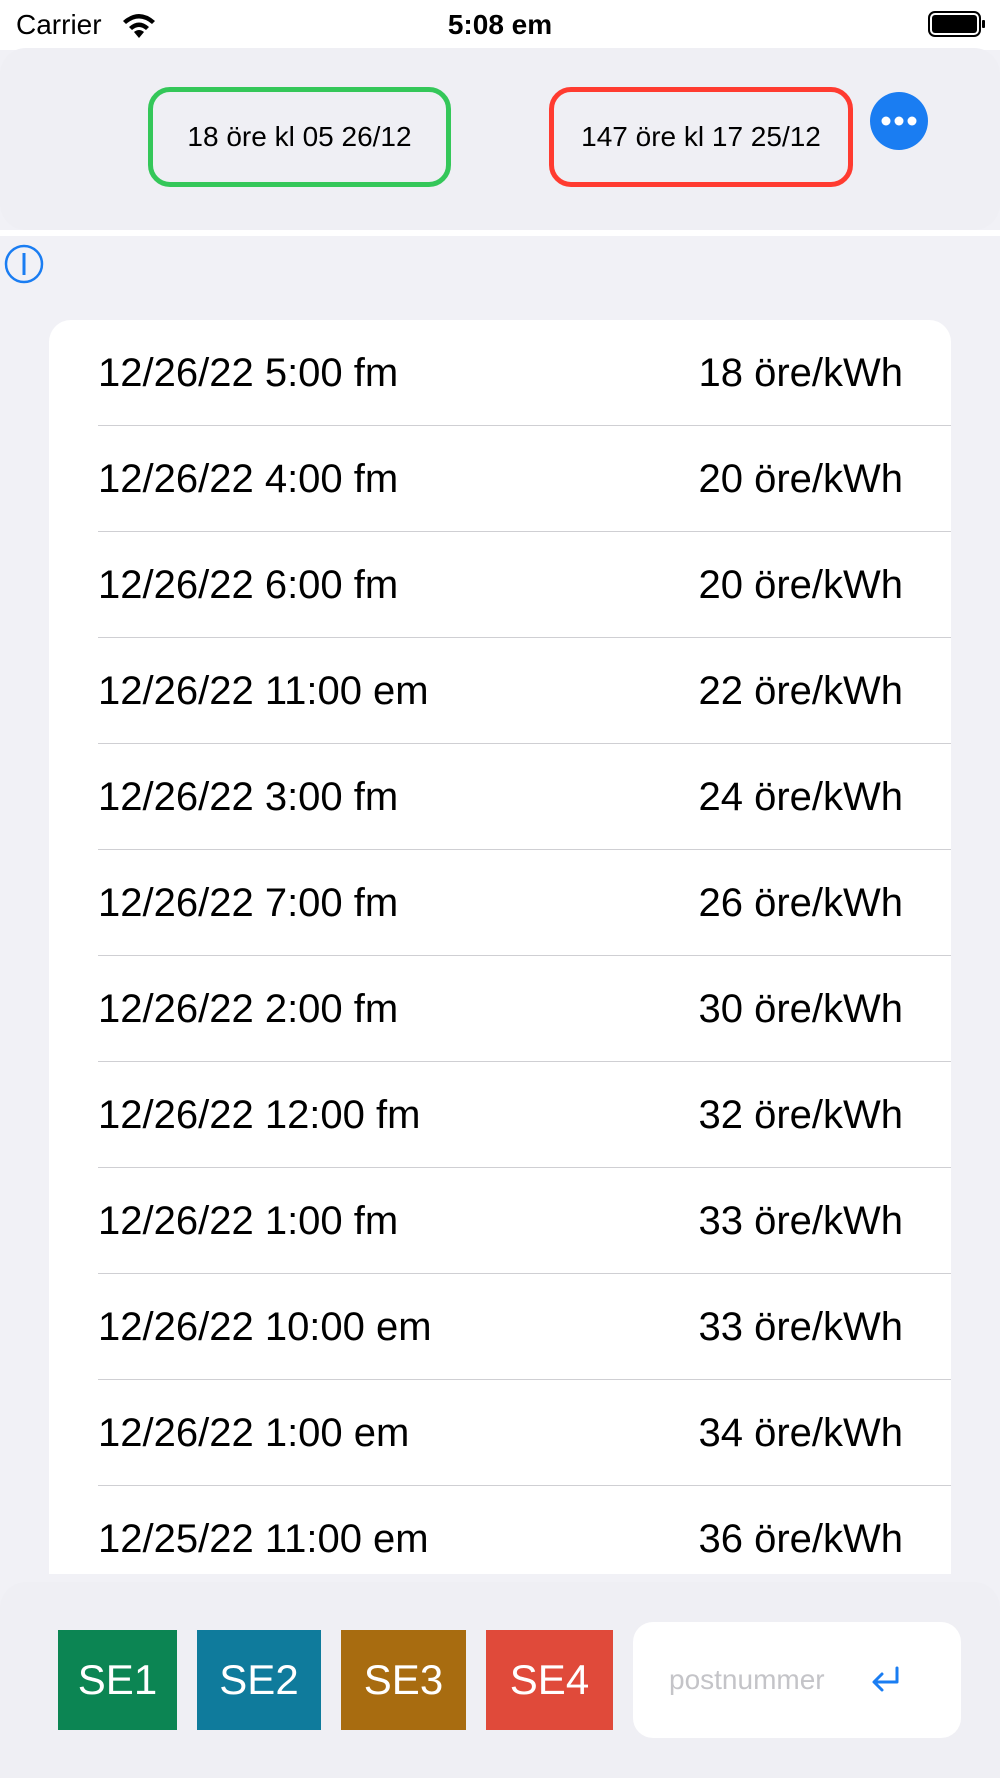 The width and height of the screenshot is (1000, 1778). Describe the element at coordinates (500, 797) in the screenshot. I see `price-row: 12/26/22 3:00 fm 24 öre/kWh` at that location.